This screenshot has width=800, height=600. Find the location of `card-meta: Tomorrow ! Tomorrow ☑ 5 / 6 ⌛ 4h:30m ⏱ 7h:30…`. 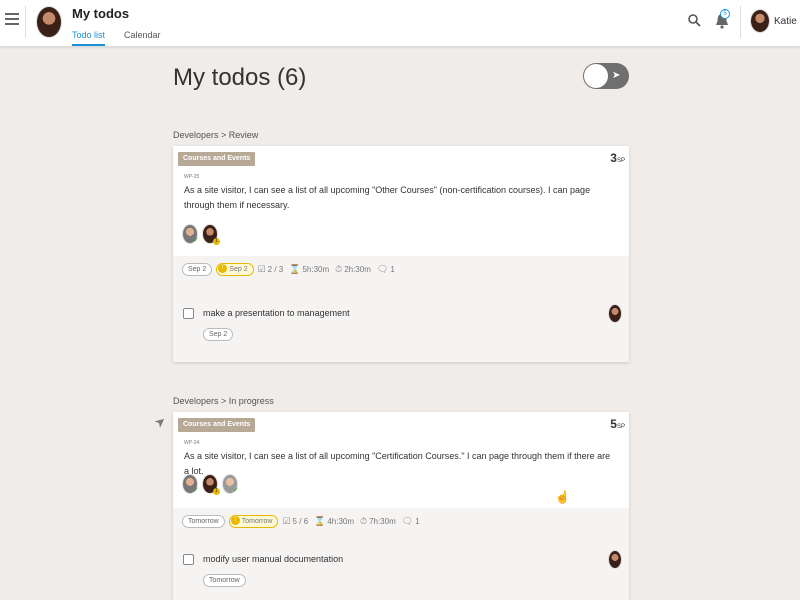

card-meta: Tomorrow ! Tomorrow ☑ 5 / 6 ⌛ 4h:30m ⏱ 7h:30… is located at coordinates (304, 521).